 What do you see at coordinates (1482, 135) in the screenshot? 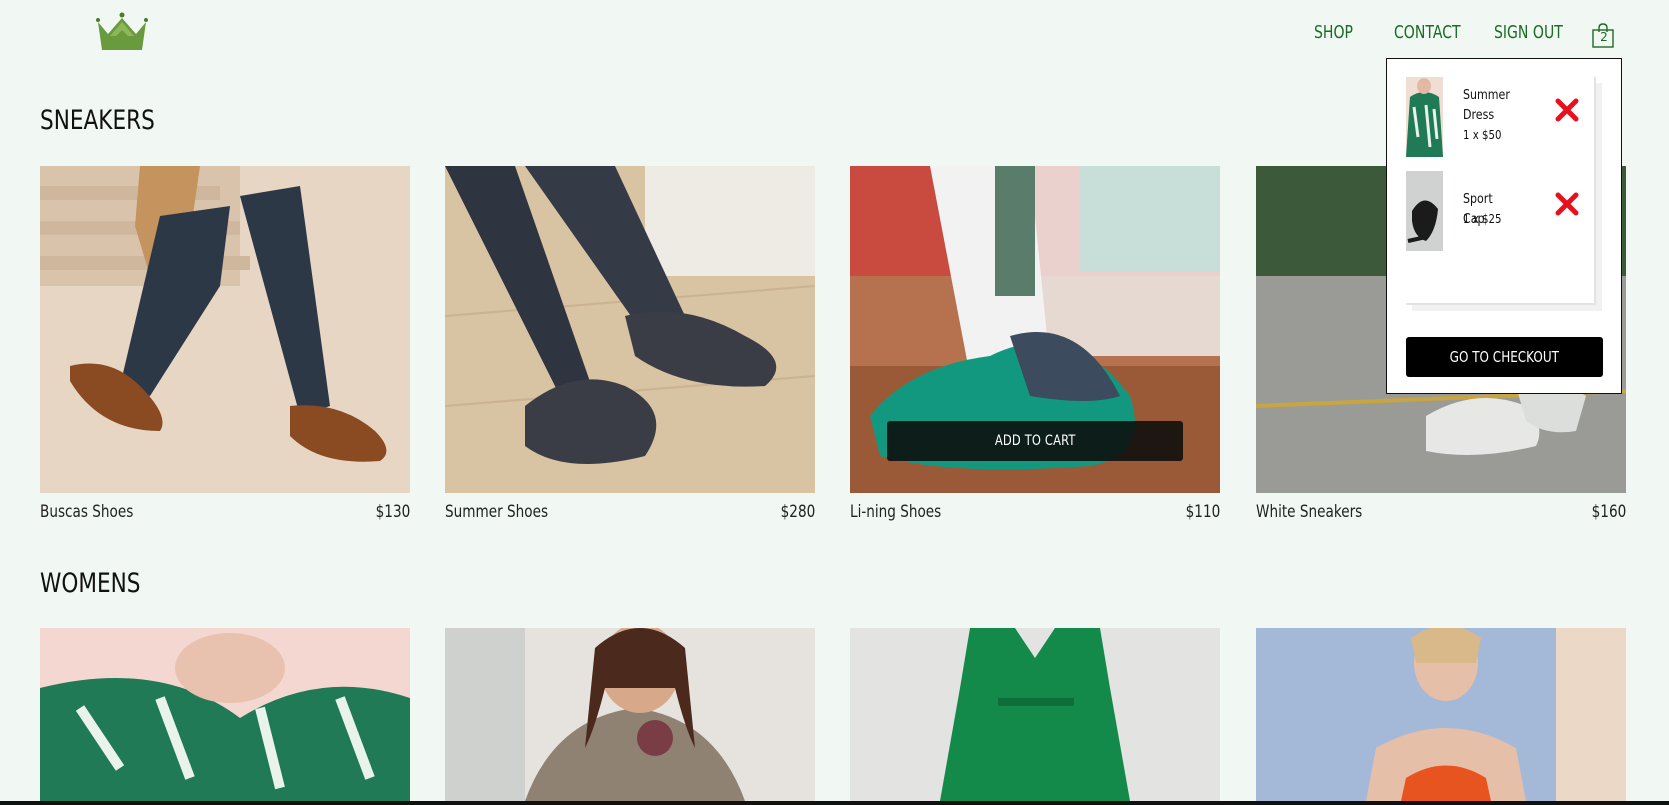
I see `cart-item-quantity: 1 x $50` at bounding box center [1482, 135].